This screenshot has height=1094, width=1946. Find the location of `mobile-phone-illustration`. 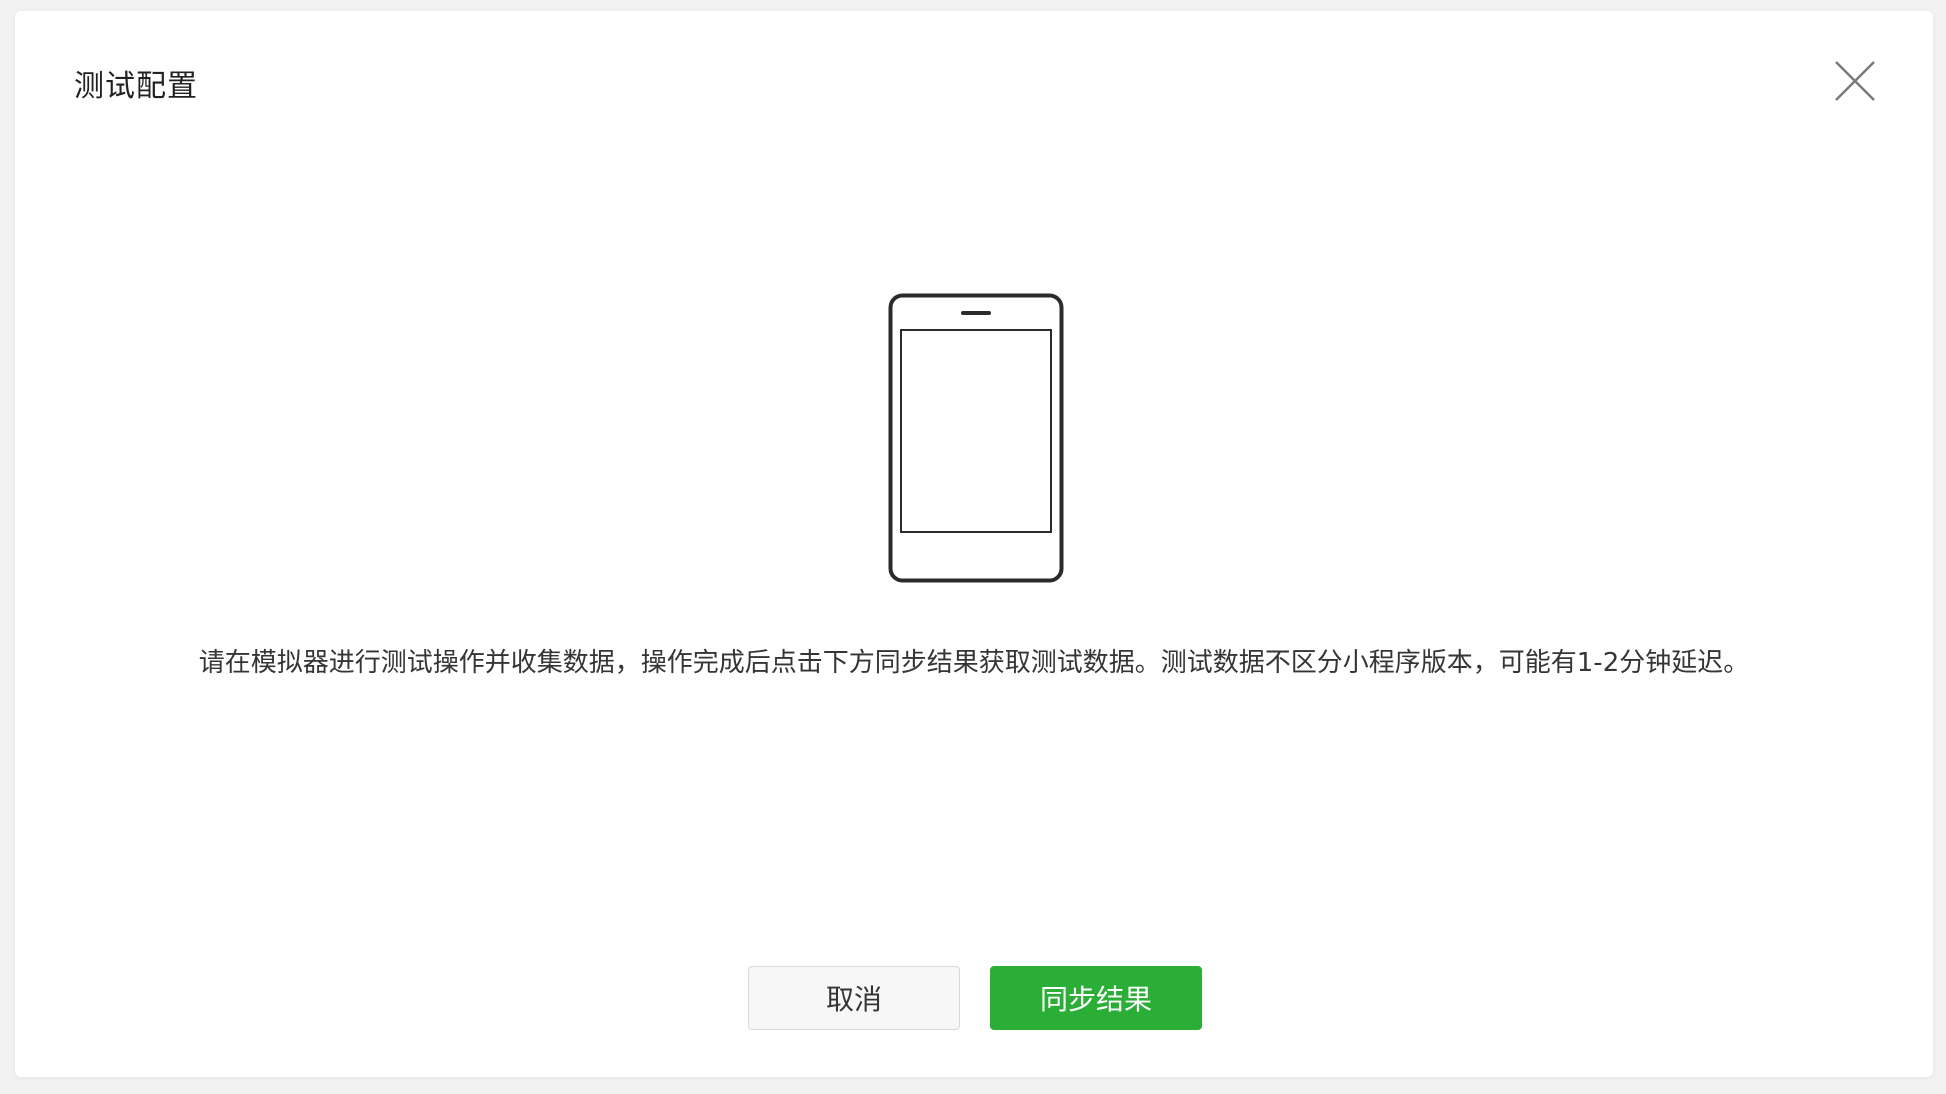

mobile-phone-illustration is located at coordinates (976, 440).